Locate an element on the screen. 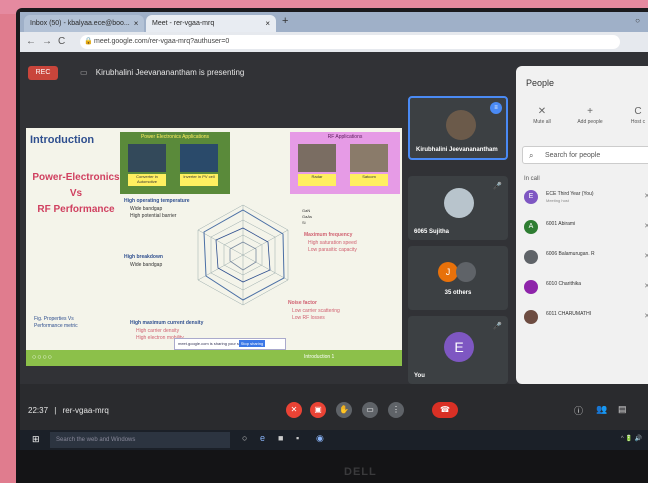 This screenshot has width=648, height=483. participant-name: 6010 Charithika is located at coordinates (564, 284).